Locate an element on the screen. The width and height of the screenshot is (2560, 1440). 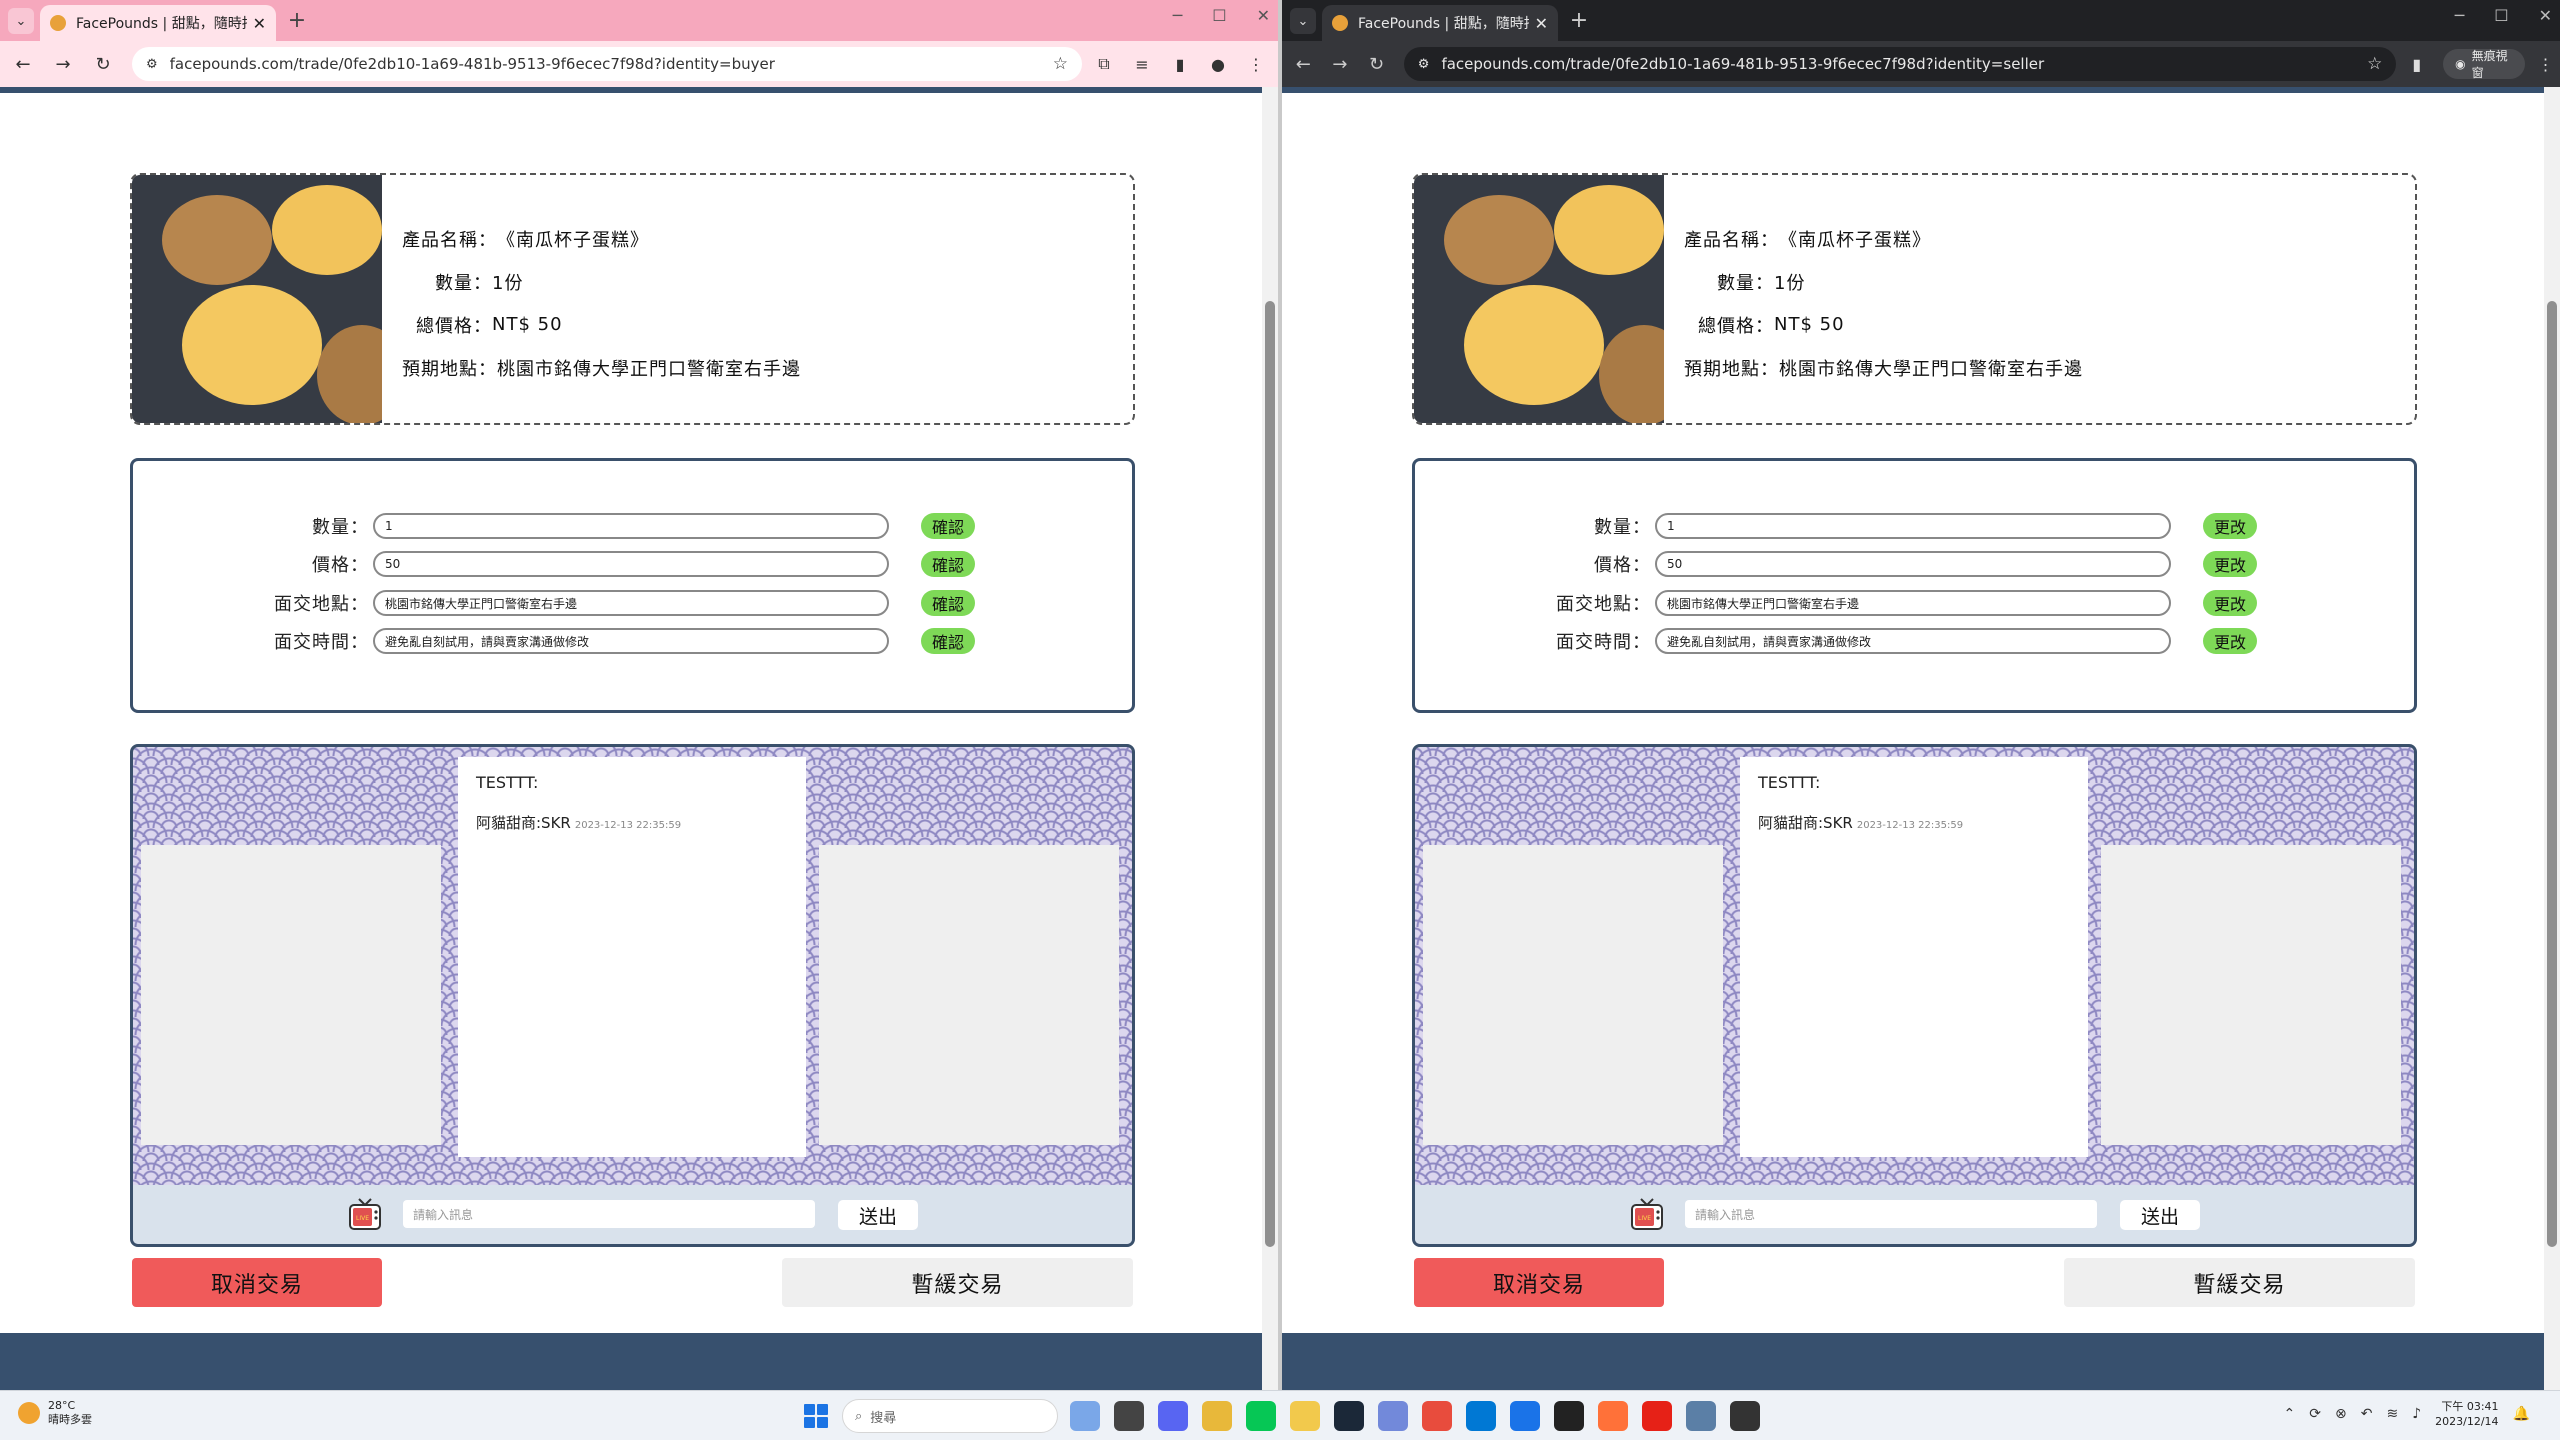
youtube-music-icon is located at coordinates (1657, 1416).